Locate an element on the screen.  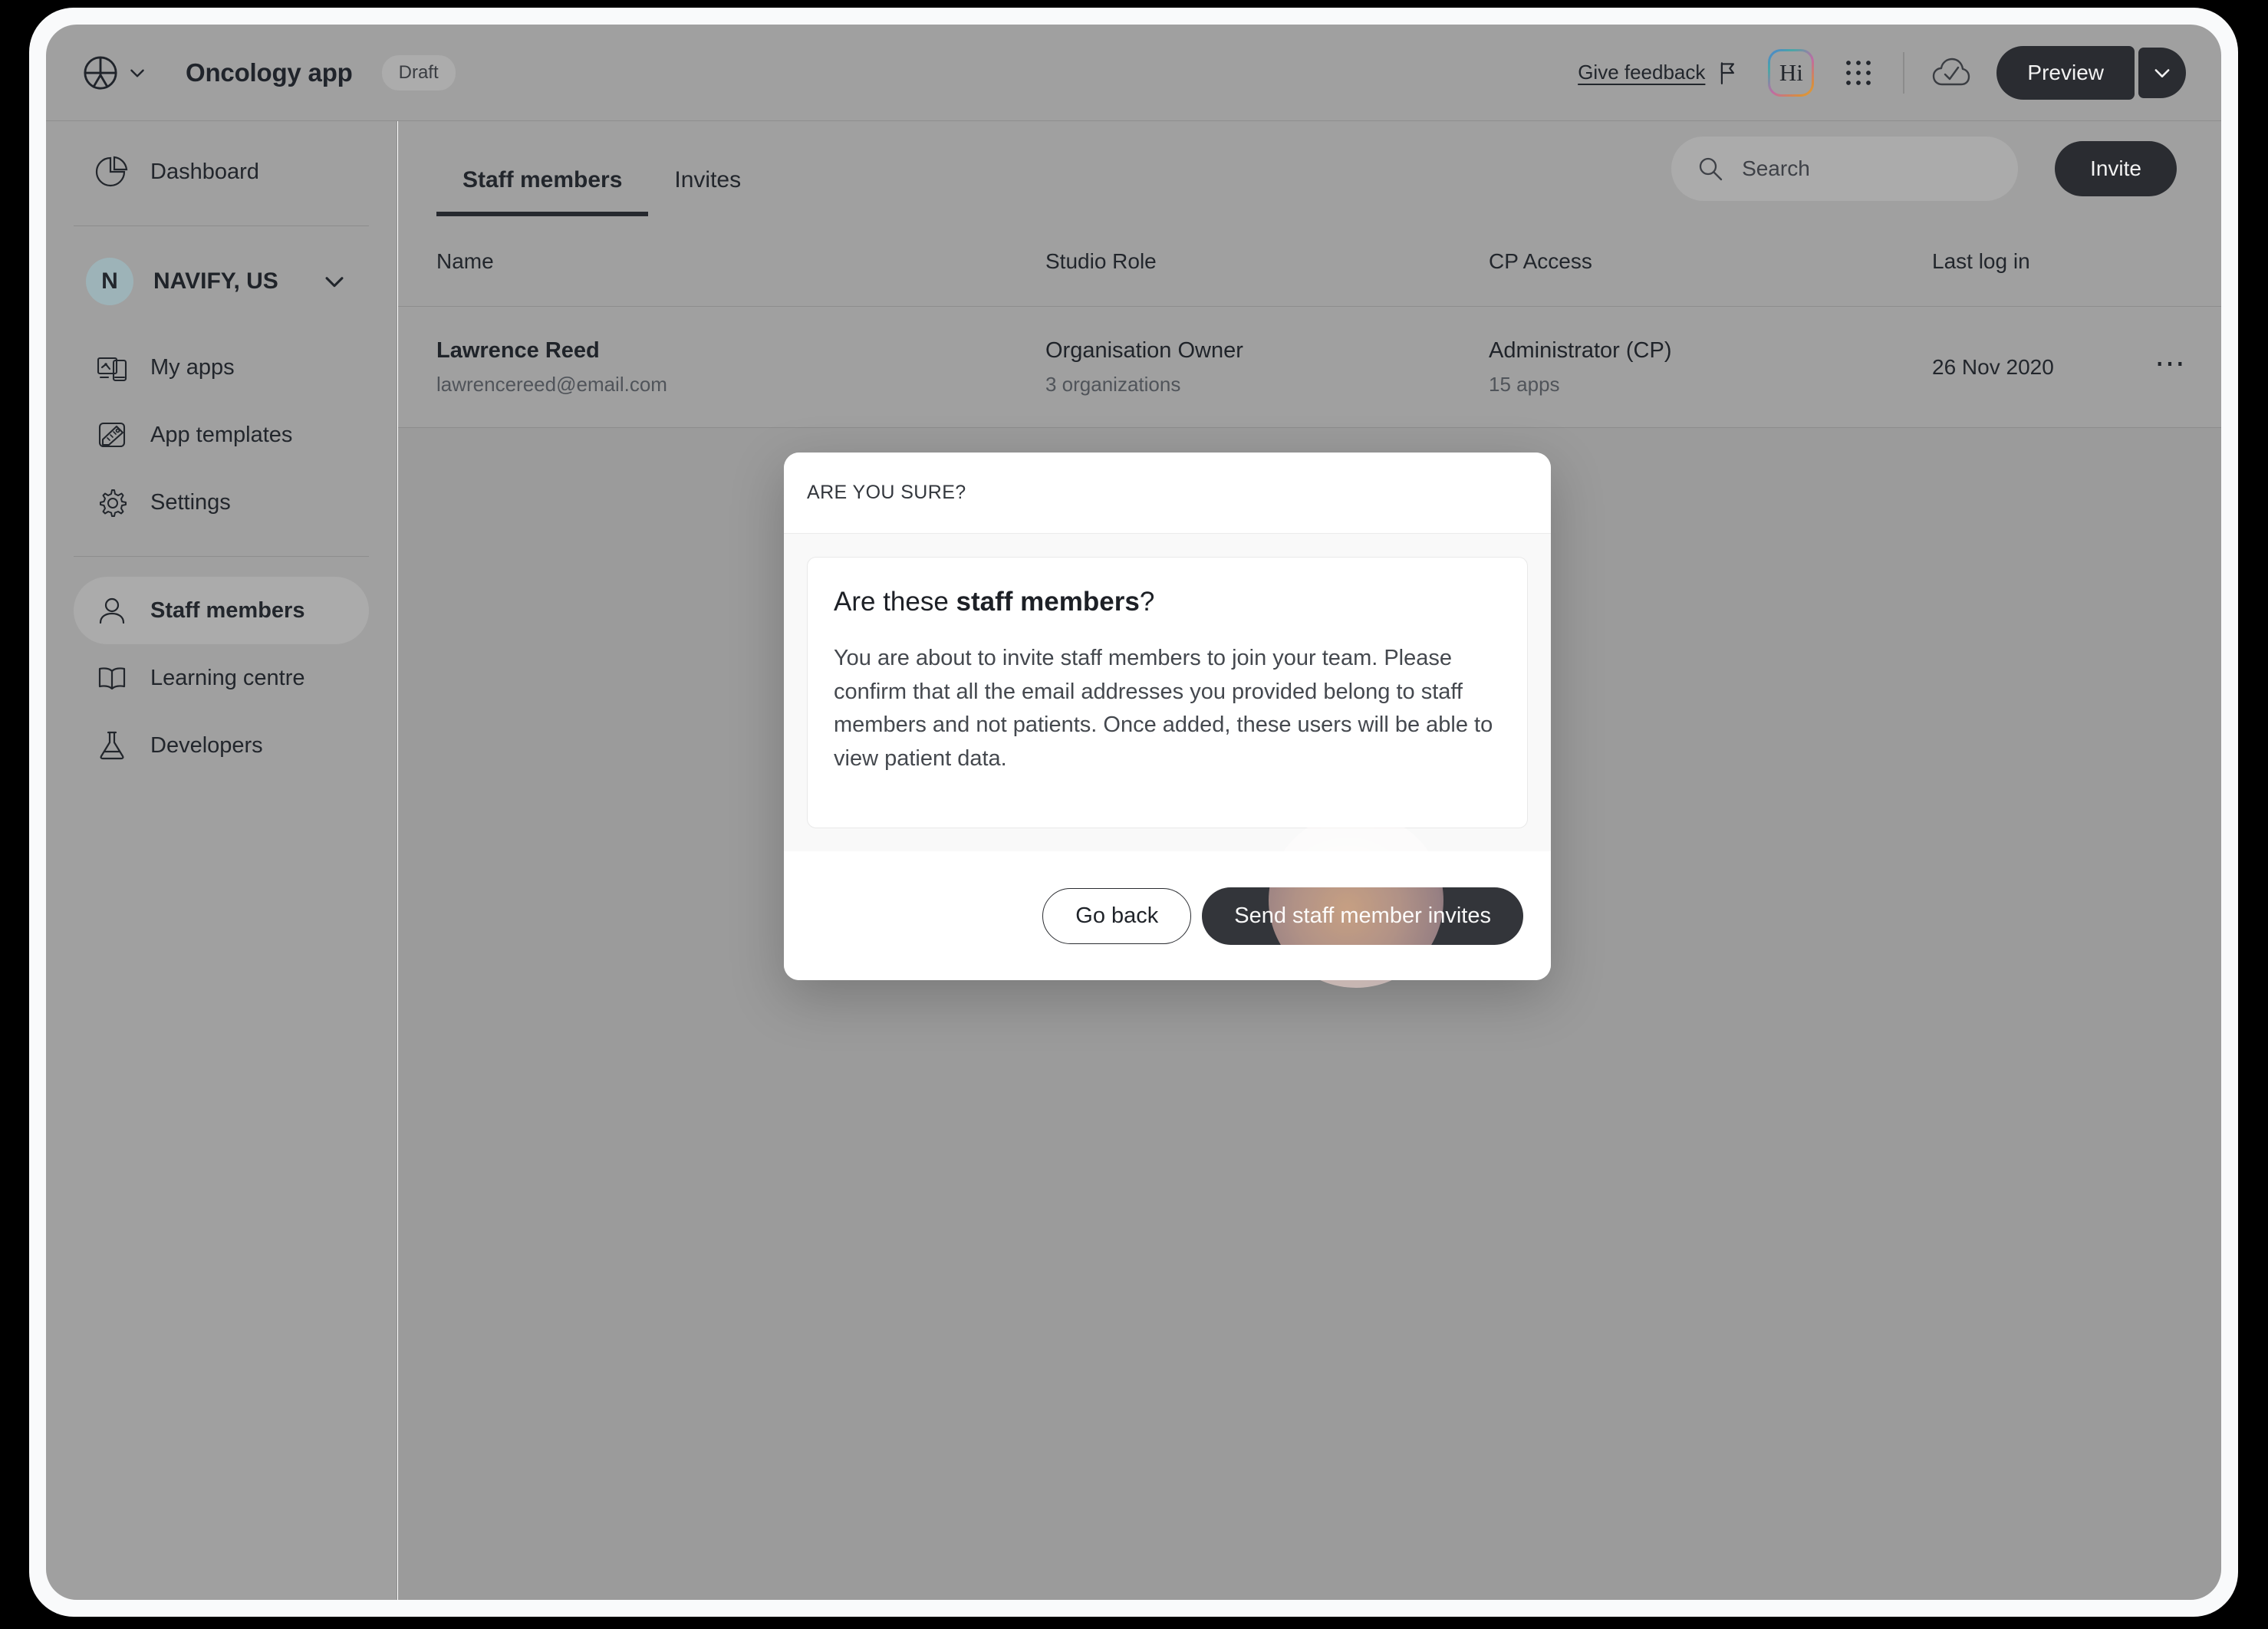
sidebar-item-label: My apps is located at coordinates (193, 367).